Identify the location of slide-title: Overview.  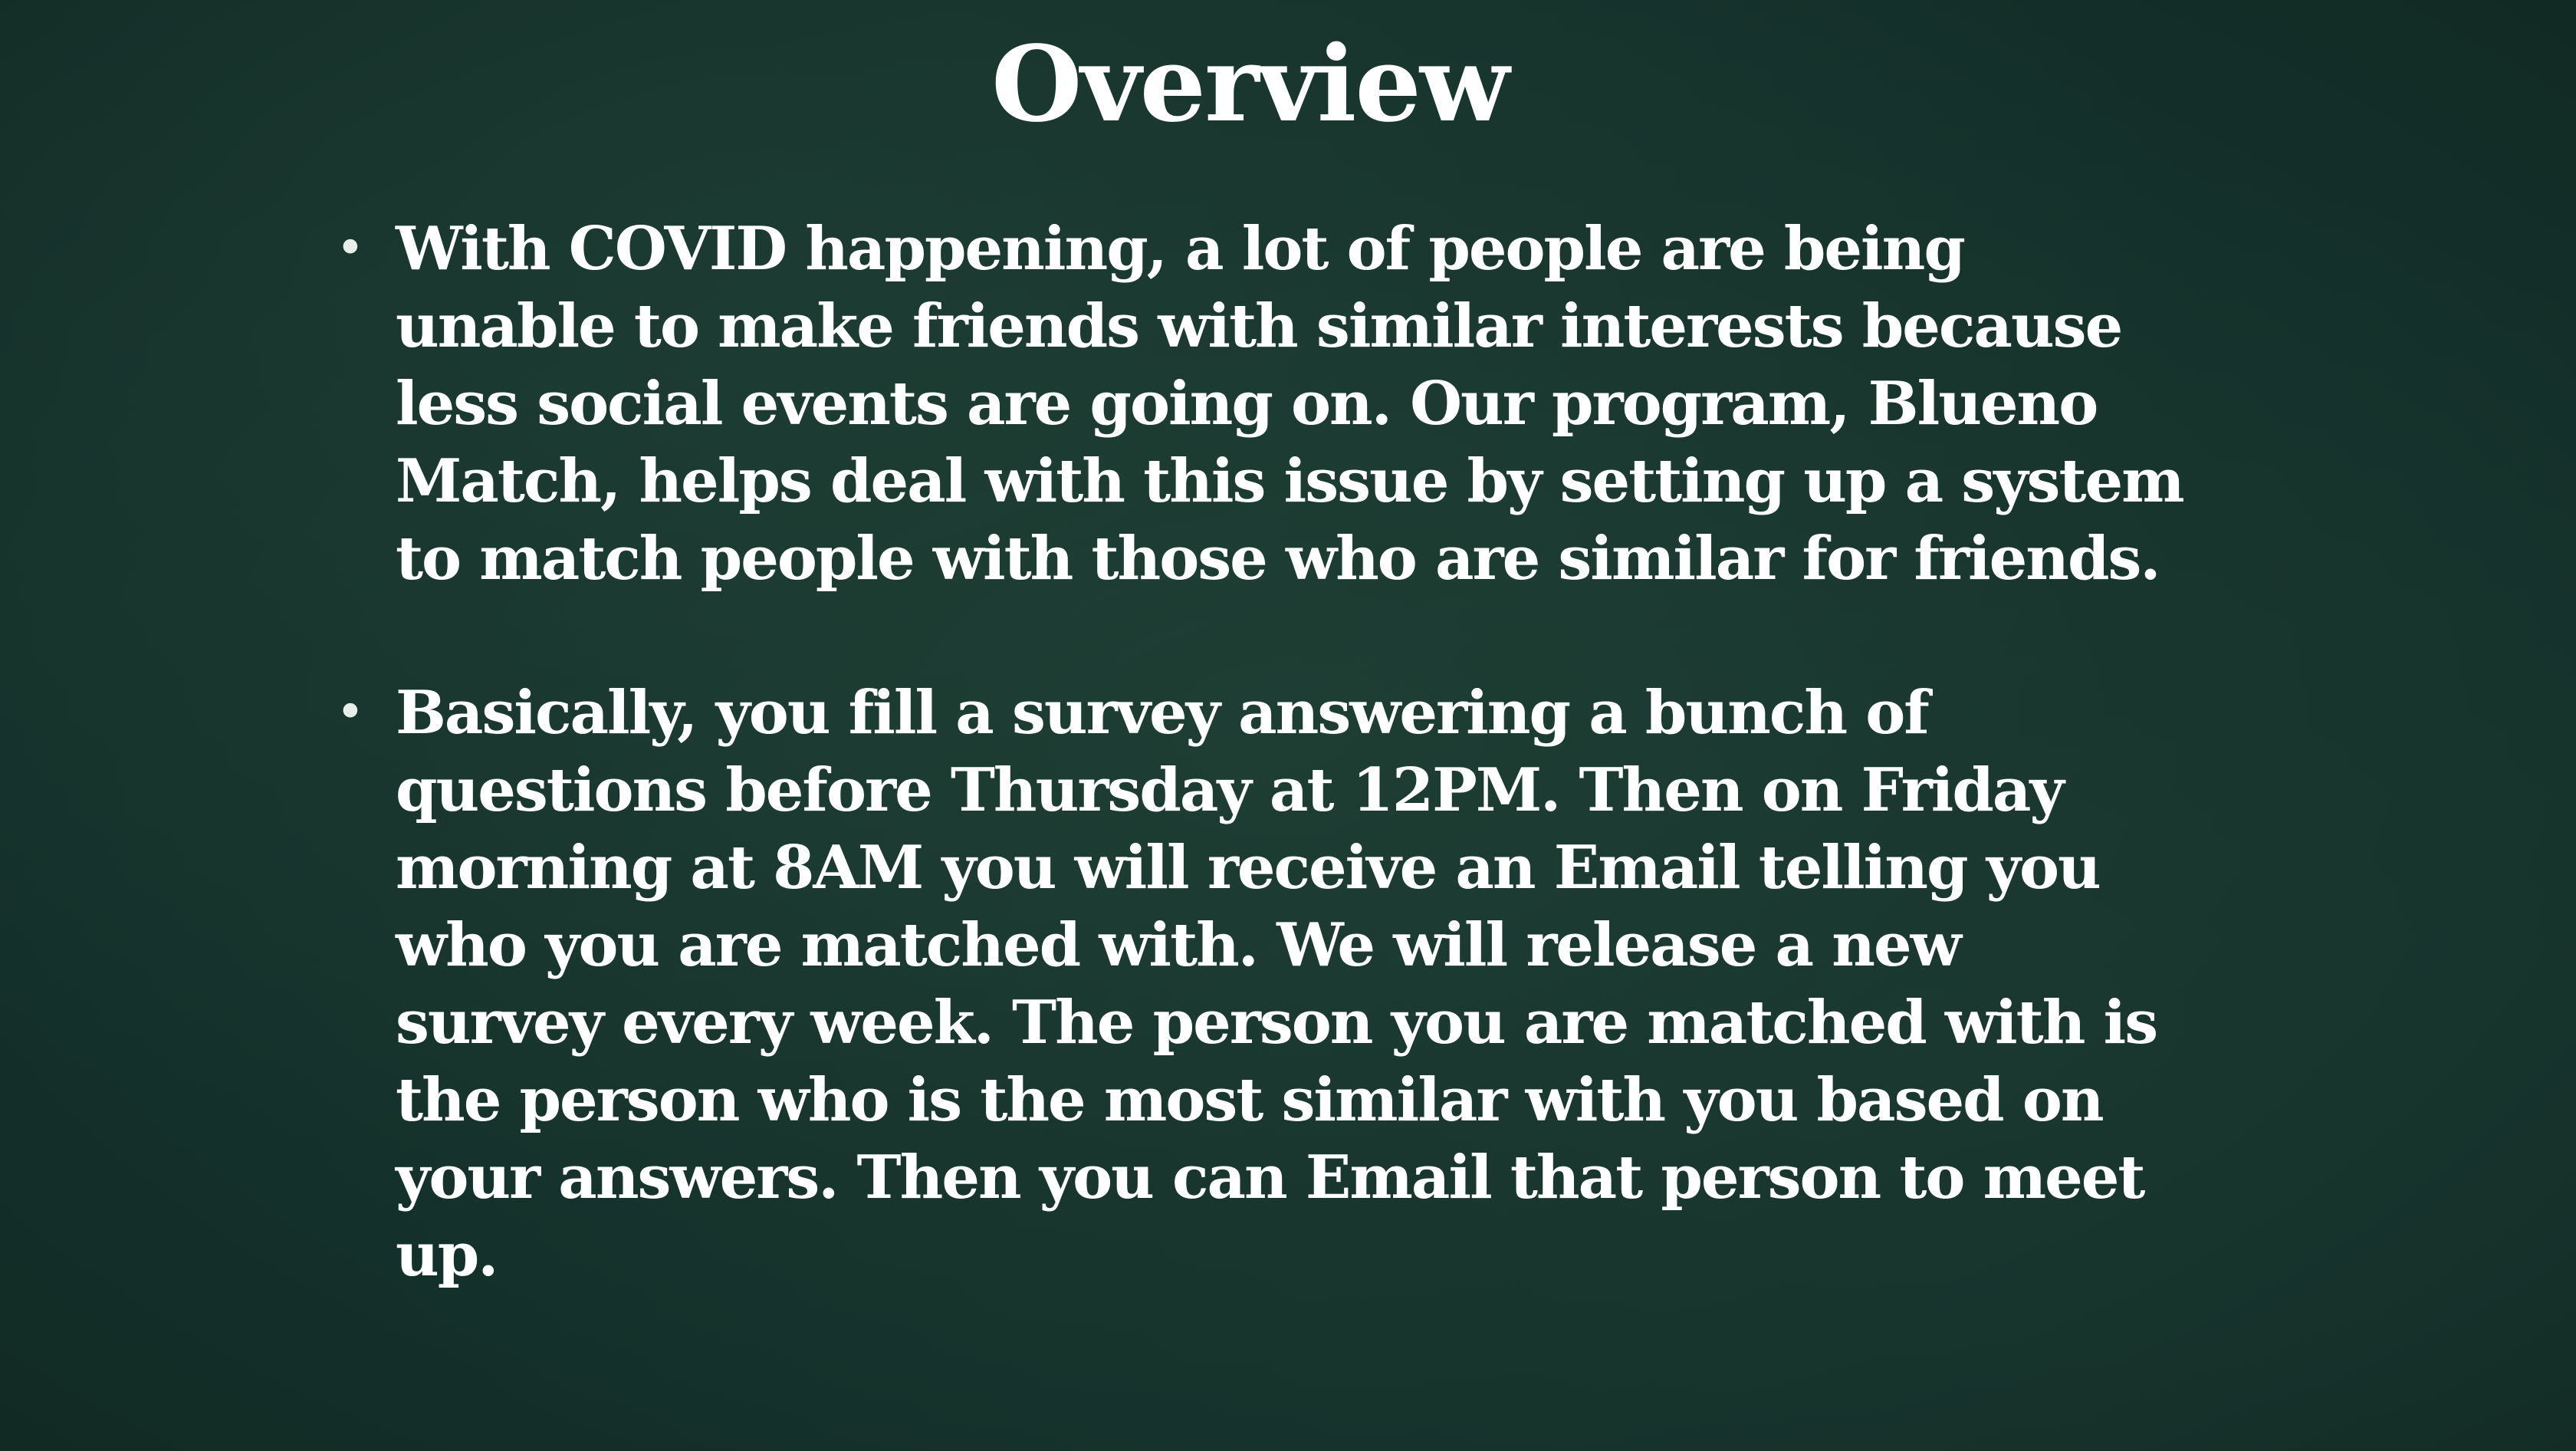
(1251, 84).